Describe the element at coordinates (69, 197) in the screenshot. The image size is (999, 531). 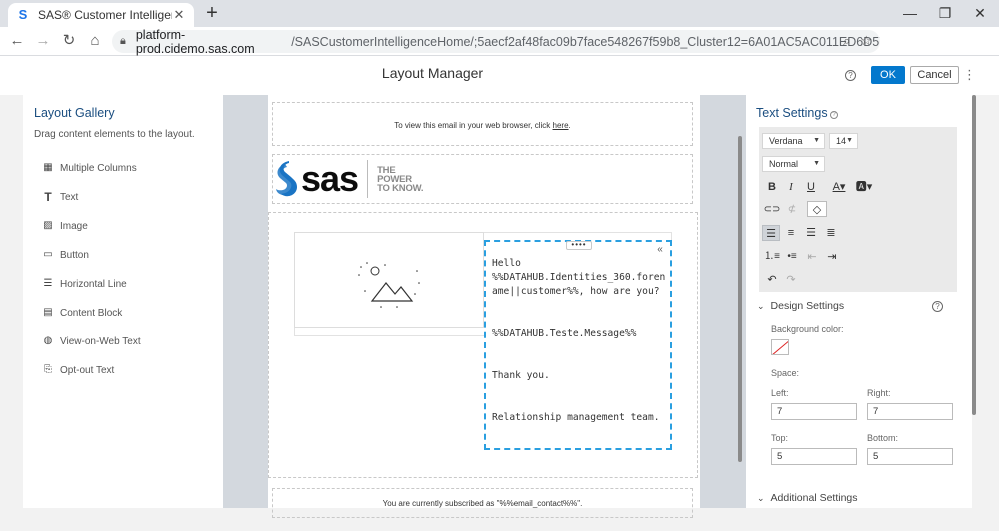
I see `gallery-item-label: Text` at that location.